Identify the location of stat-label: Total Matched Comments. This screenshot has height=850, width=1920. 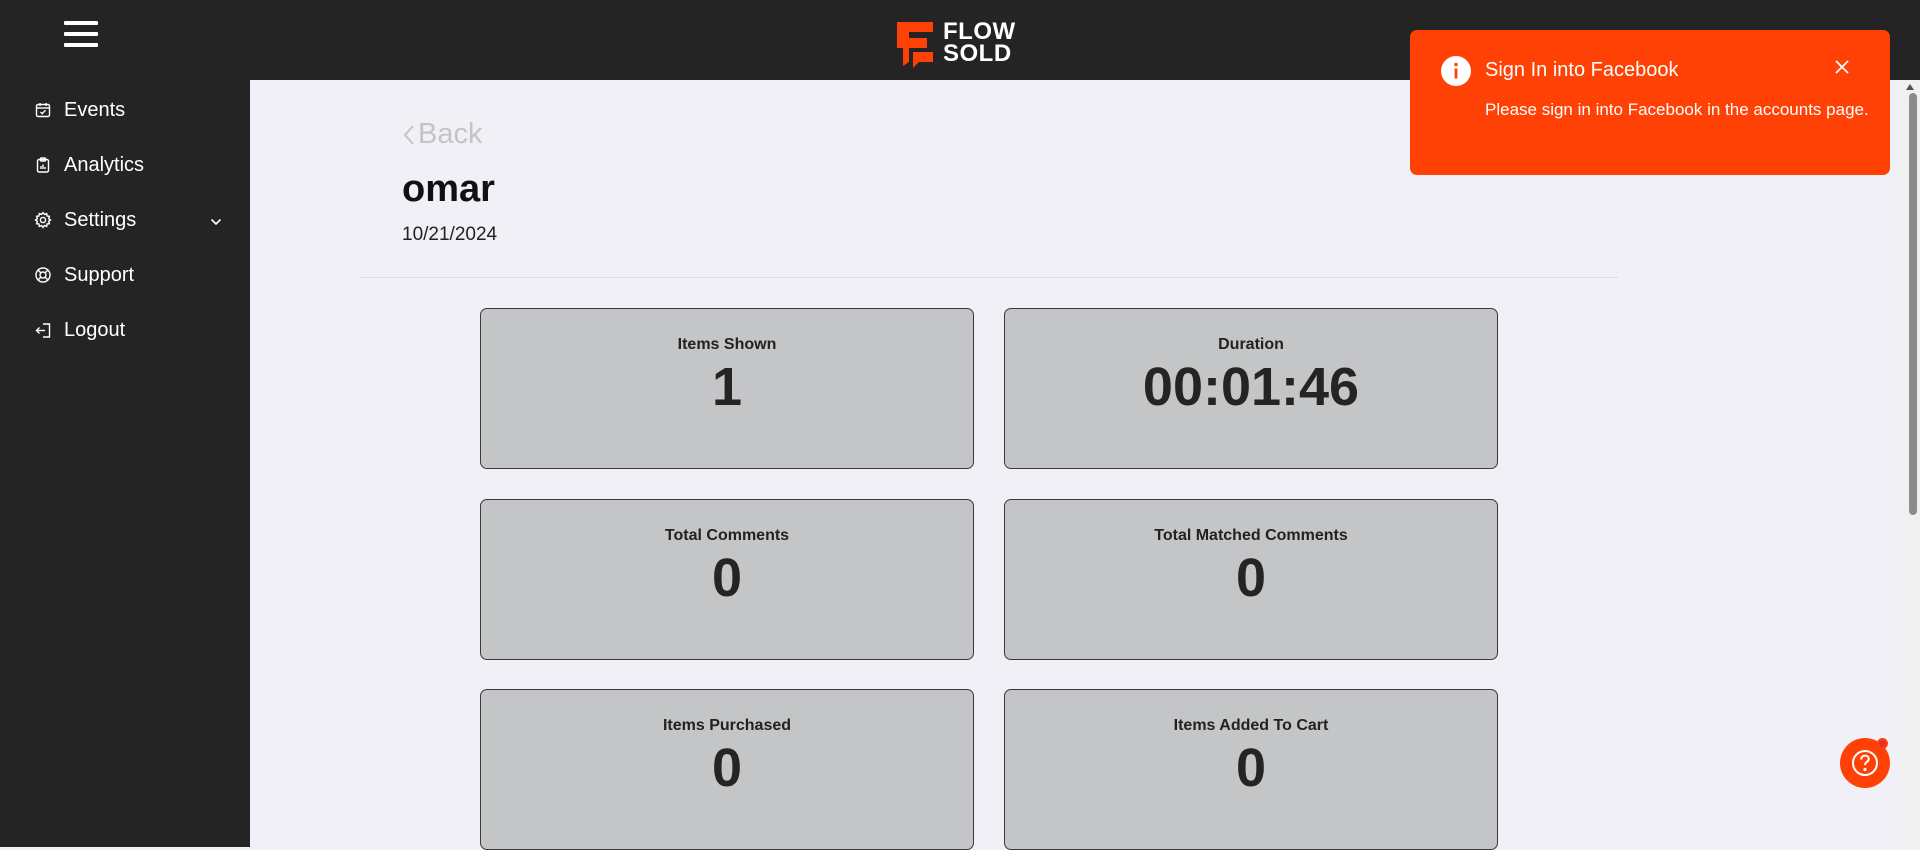
(1251, 535).